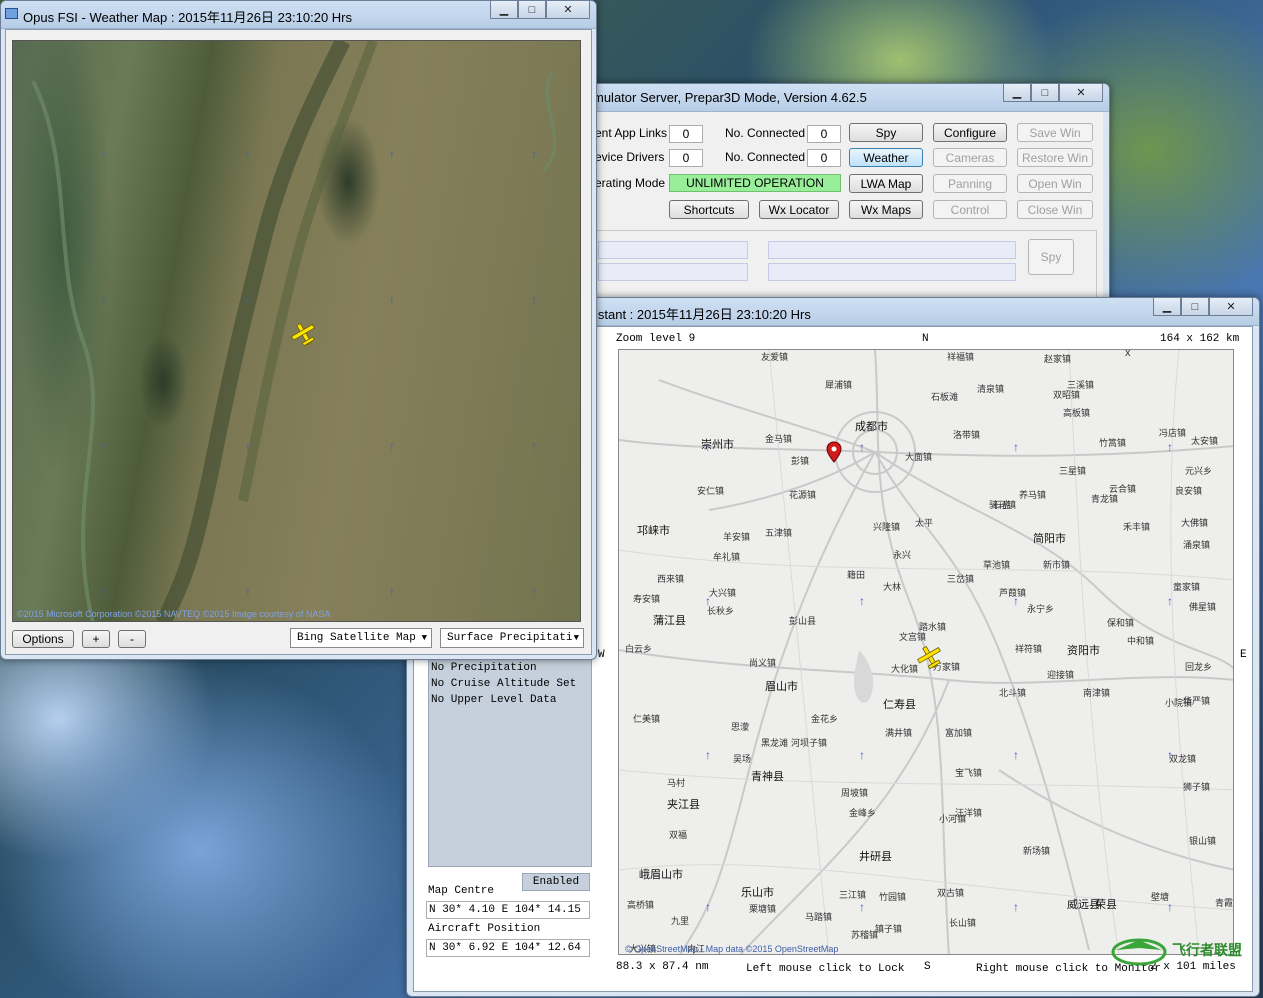 Image resolution: width=1263 pixels, height=998 pixels. I want to click on logo-text: 飞行者联盟, so click(1207, 950).